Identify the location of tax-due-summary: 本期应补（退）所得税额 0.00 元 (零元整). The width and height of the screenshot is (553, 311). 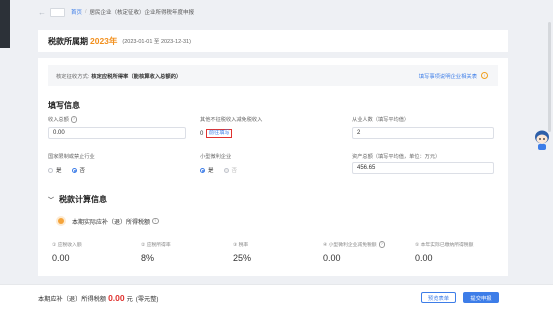
(98, 298).